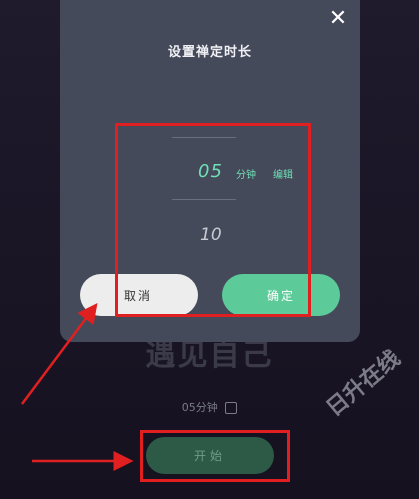  I want to click on annotation-arrows, so click(77, 386).